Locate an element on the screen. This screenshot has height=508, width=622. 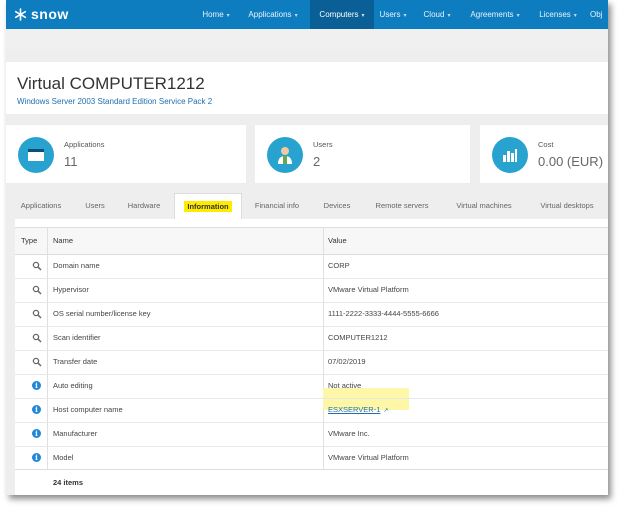
row-name: Domain name is located at coordinates (76, 265).